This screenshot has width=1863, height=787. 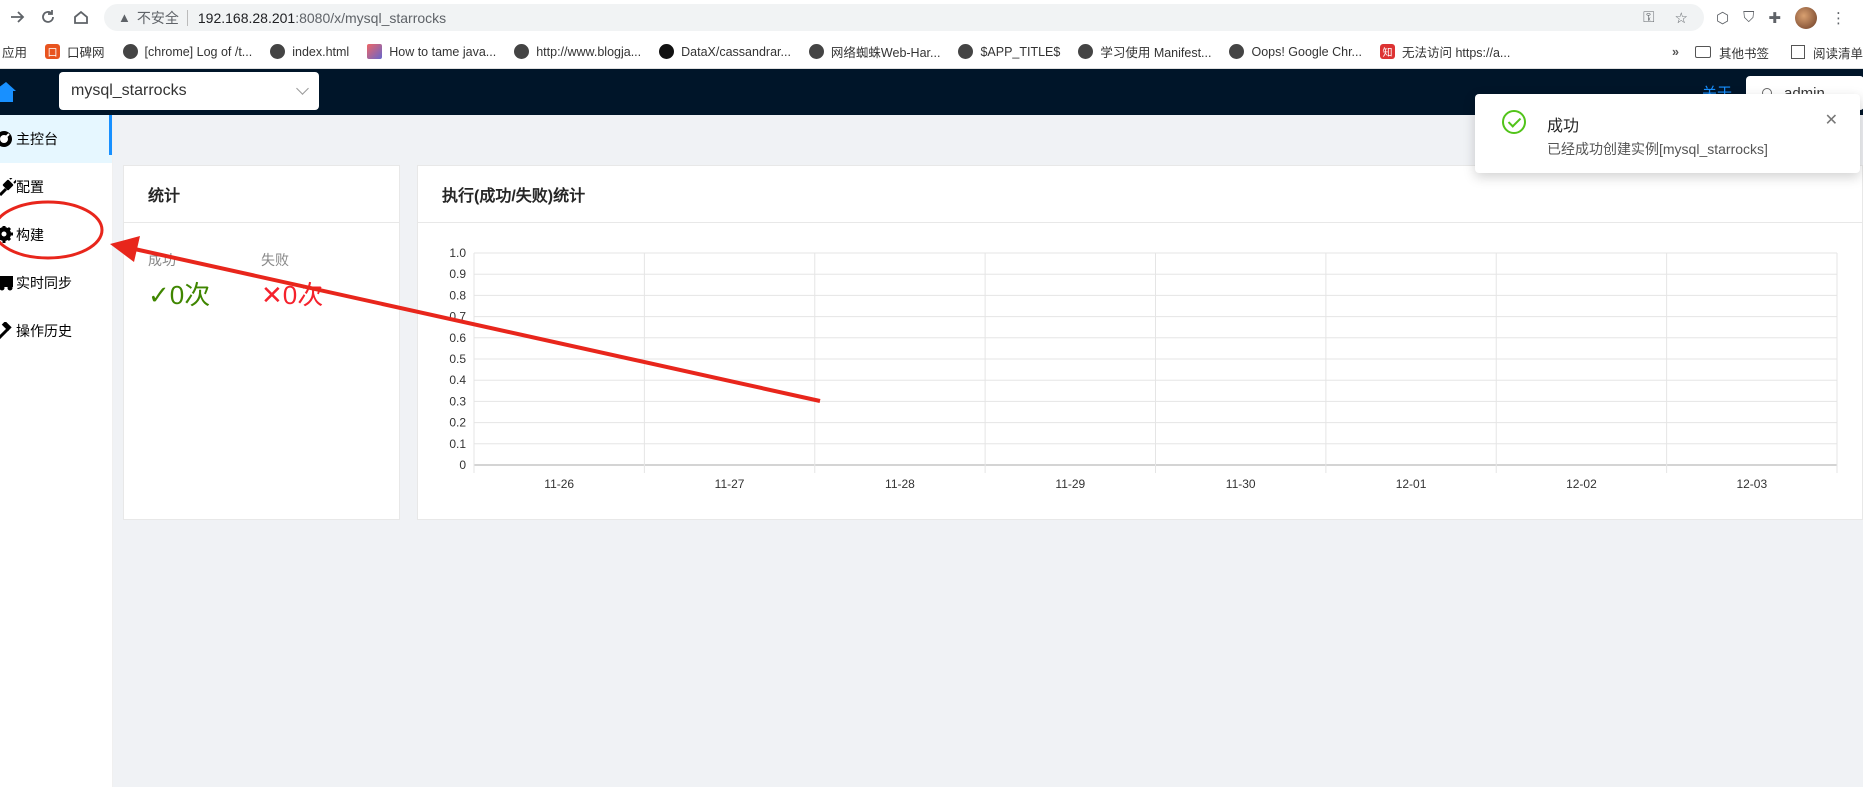 I want to click on bookmark-image-icon, so click(x=375, y=51).